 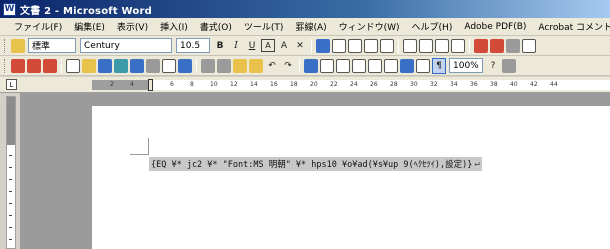 I want to click on columns-icon, so click(x=375, y=65).